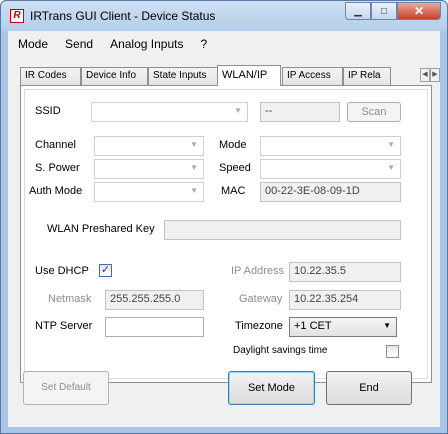  I want to click on psk-label: WLAN Preshared Key, so click(101, 229).